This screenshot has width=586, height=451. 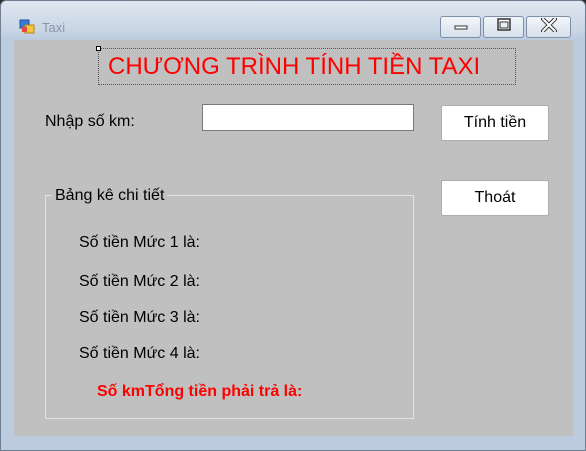 What do you see at coordinates (98, 48) in the screenshot?
I see `selection-handle` at bounding box center [98, 48].